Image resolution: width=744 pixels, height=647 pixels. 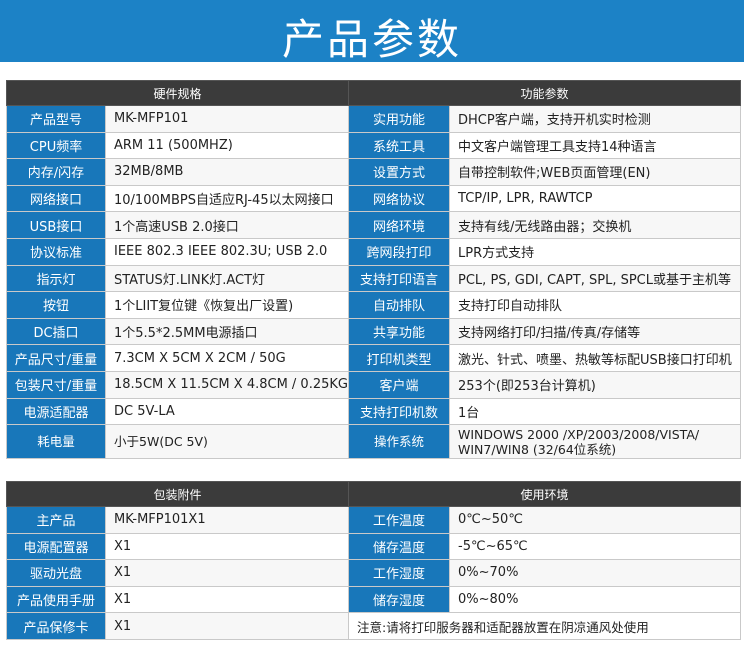 I want to click on row-value: 激光、针式、喷墨、热敏等标配USB接口打印机, so click(x=595, y=358).